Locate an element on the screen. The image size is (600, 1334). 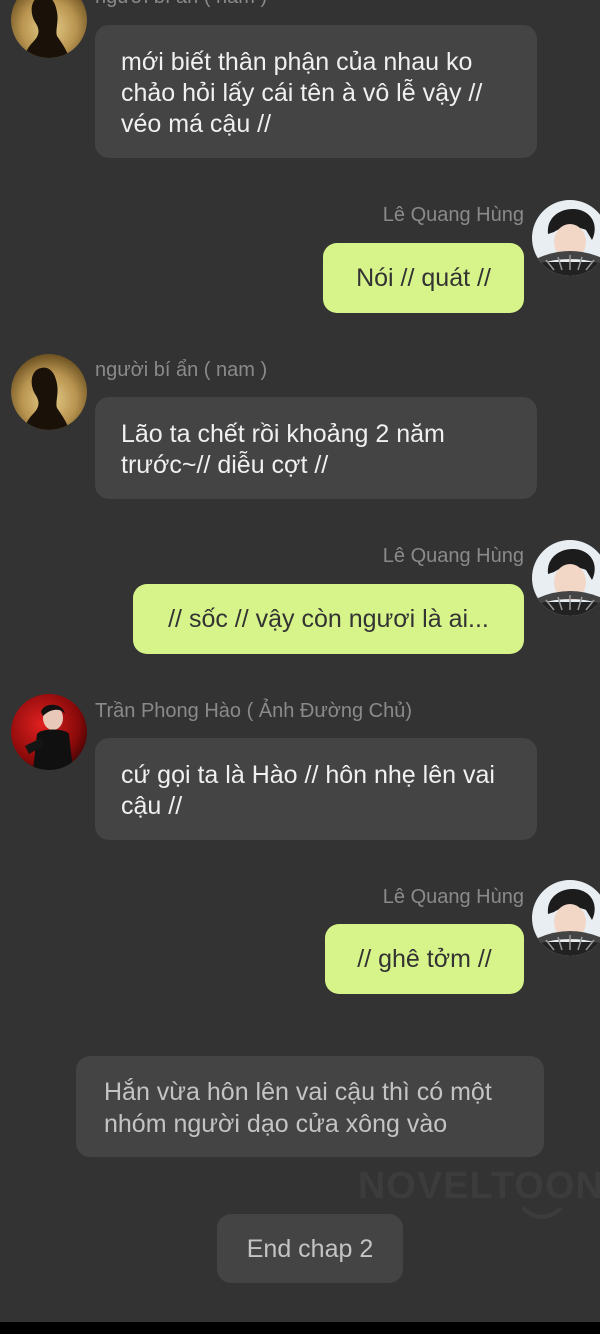
message-bubble: Nói // quát // is located at coordinates (423, 278).